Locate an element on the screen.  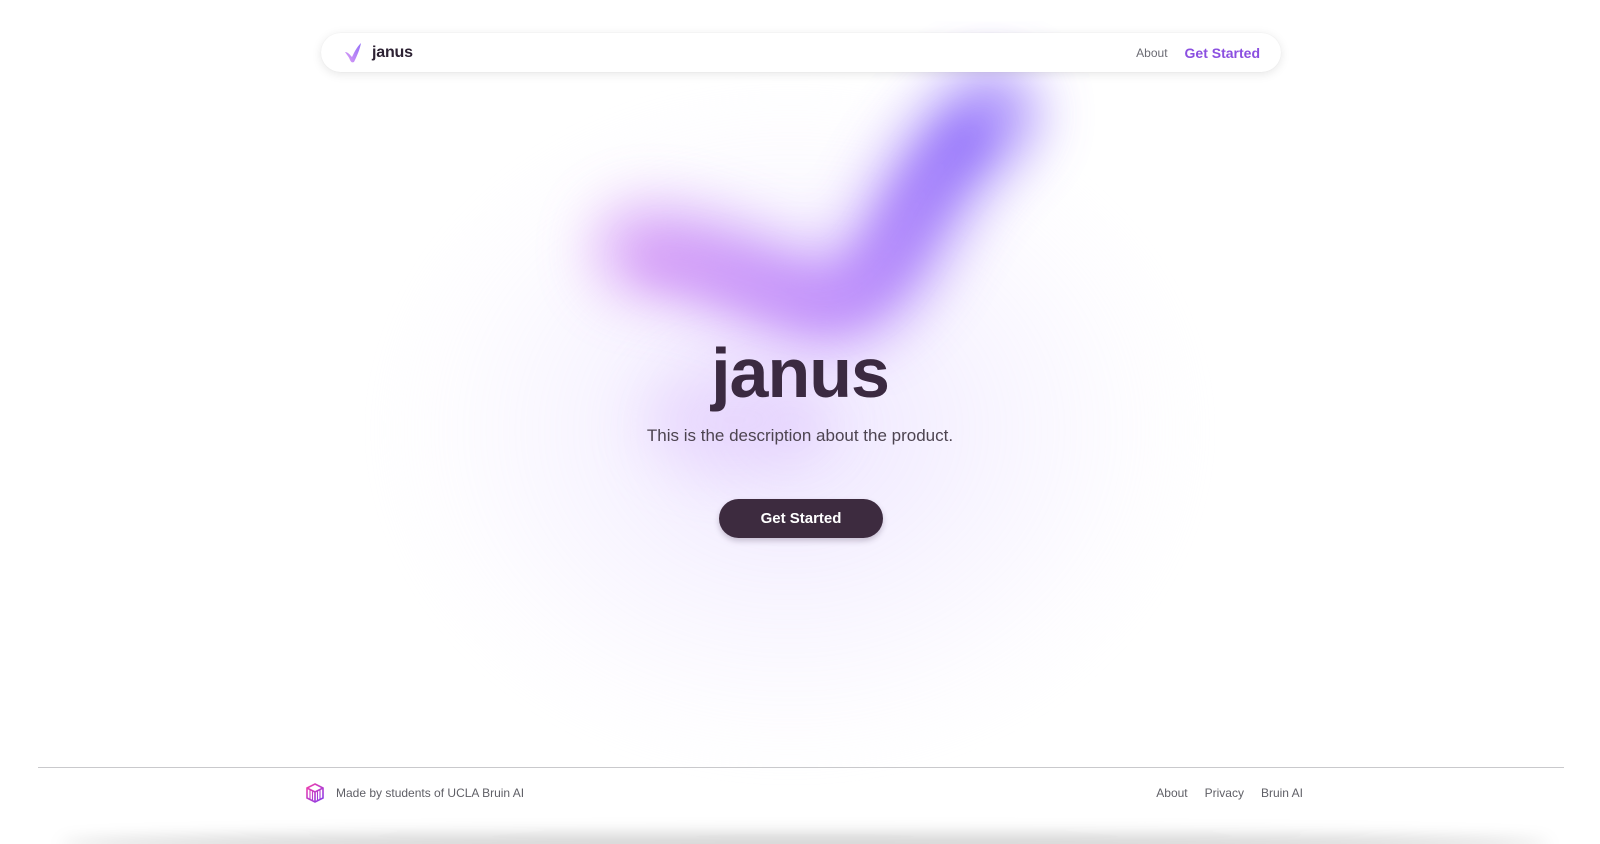
top-navbar: janus About Get Started is located at coordinates (801, 52).